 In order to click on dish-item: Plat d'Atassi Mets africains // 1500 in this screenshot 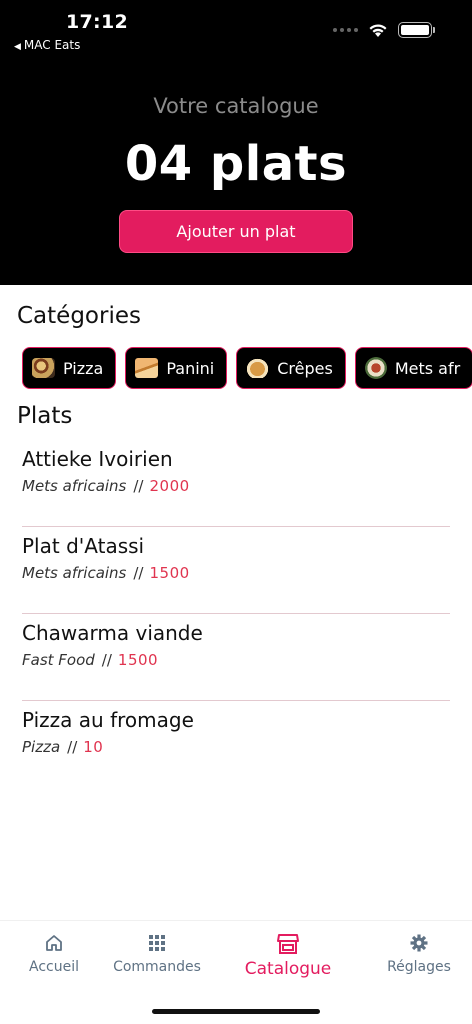, I will do `click(236, 570)`.